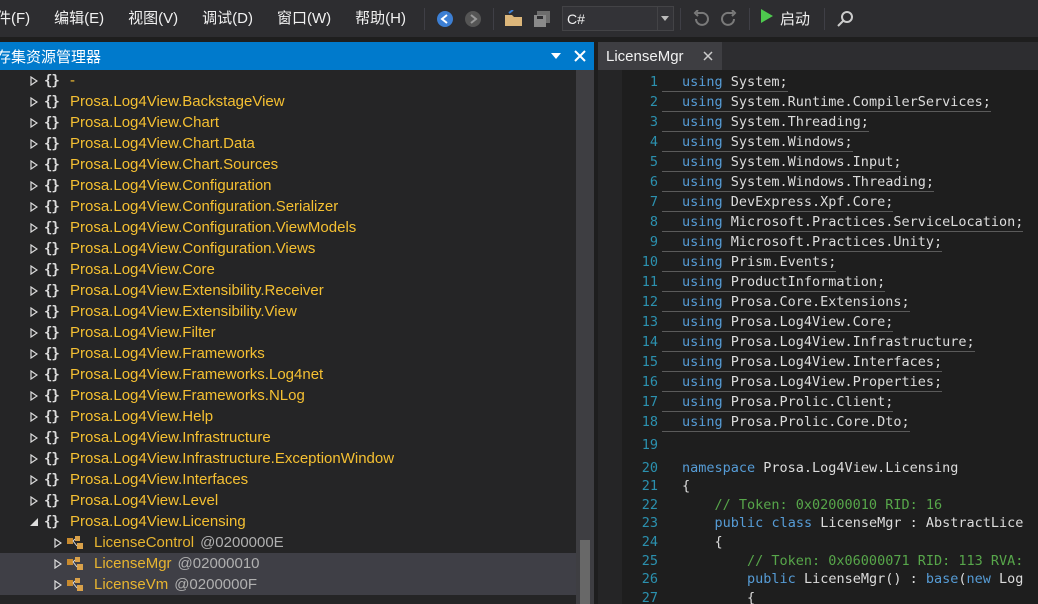  I want to click on menu-item: 视图(V), so click(153, 18).